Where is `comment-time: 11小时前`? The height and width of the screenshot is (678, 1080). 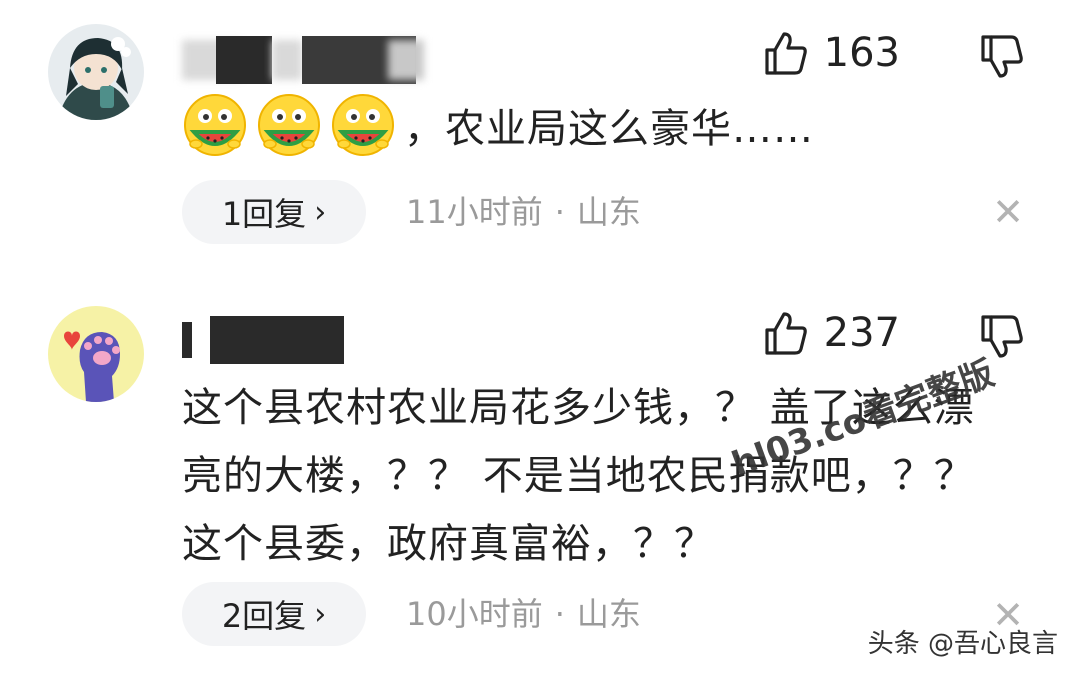 comment-time: 11小时前 is located at coordinates (474, 212).